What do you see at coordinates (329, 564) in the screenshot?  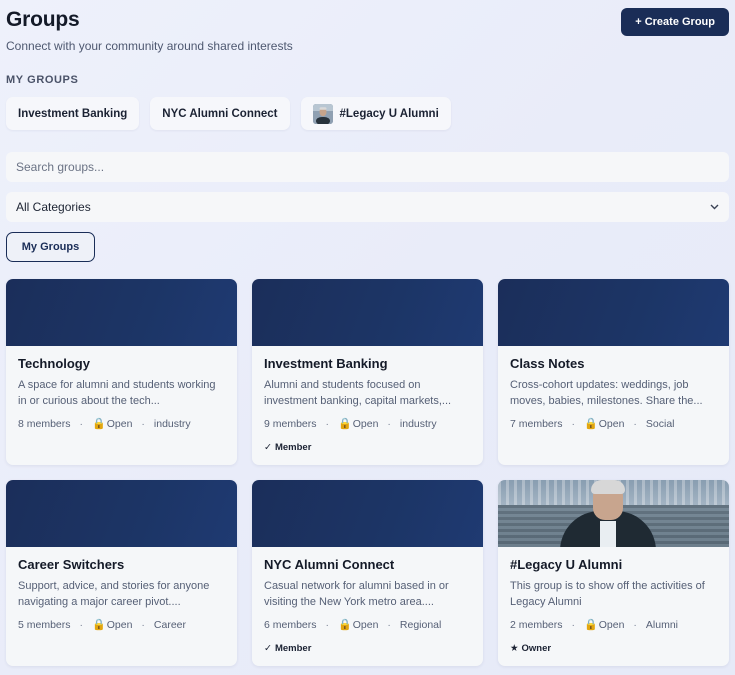 I see `card-title: NYC Alumni Connect` at bounding box center [329, 564].